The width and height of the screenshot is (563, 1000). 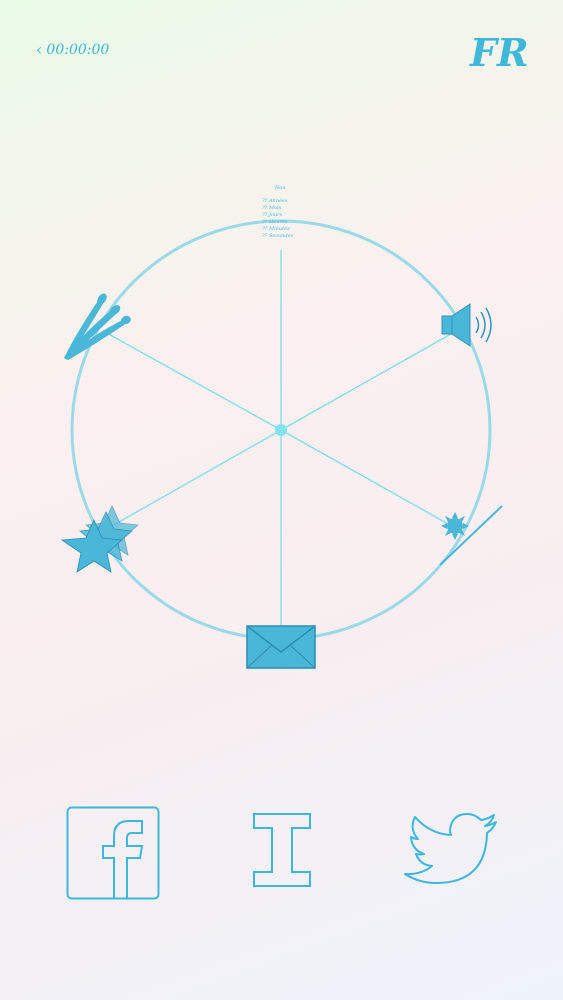 I want to click on stars-icon, so click(x=99, y=539).